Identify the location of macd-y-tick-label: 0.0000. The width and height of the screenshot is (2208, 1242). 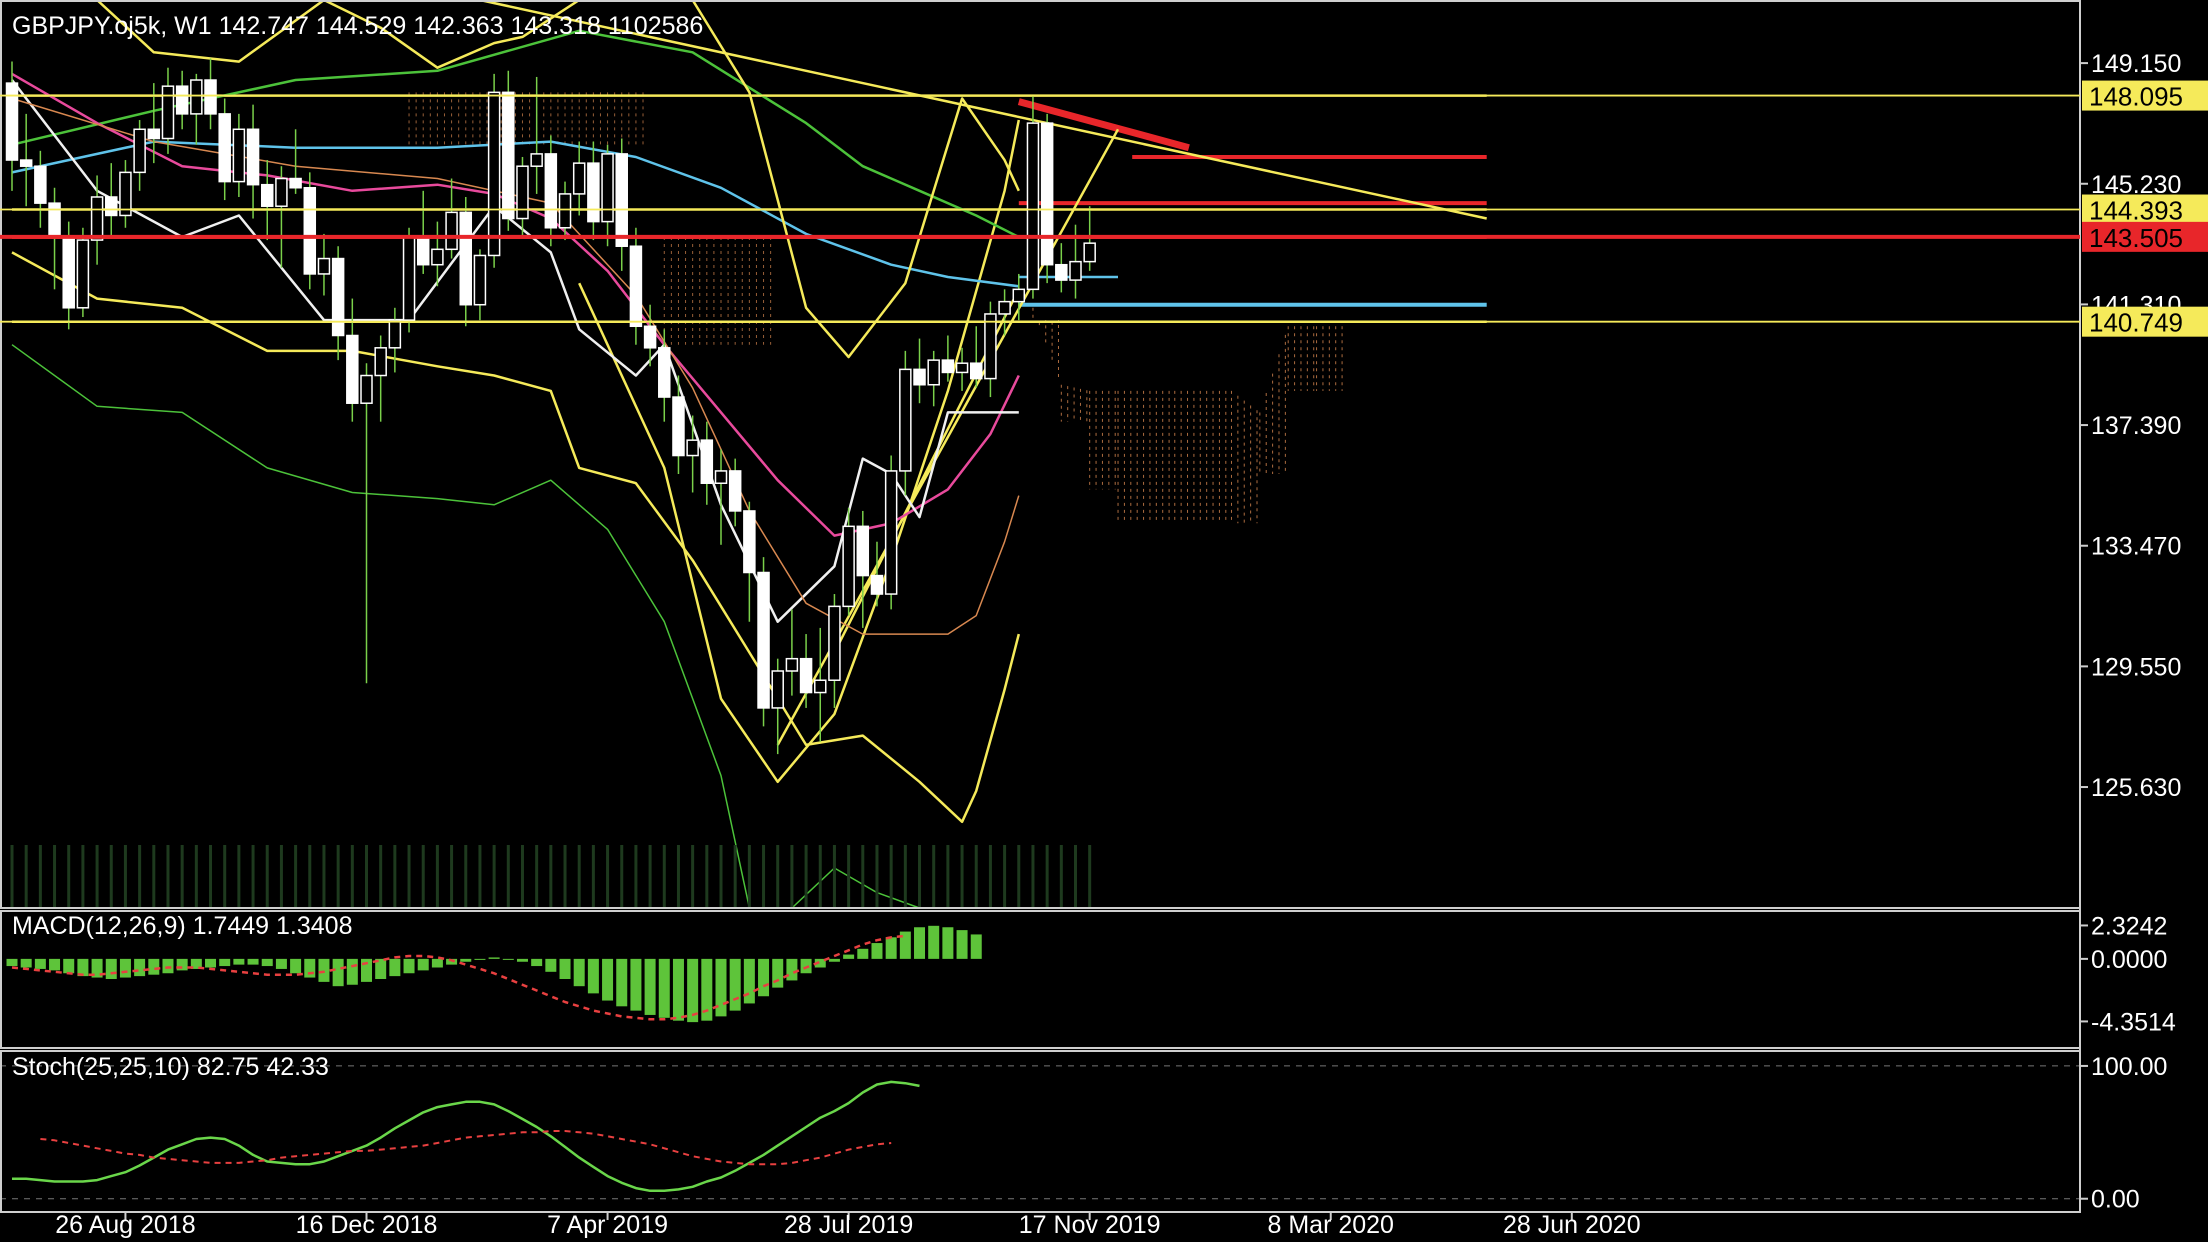
(2129, 960).